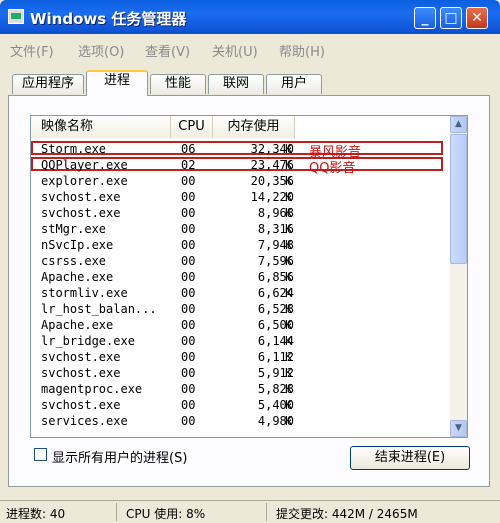  I want to click on table-row: Apache.exe 00 6,856 K, so click(241, 278).